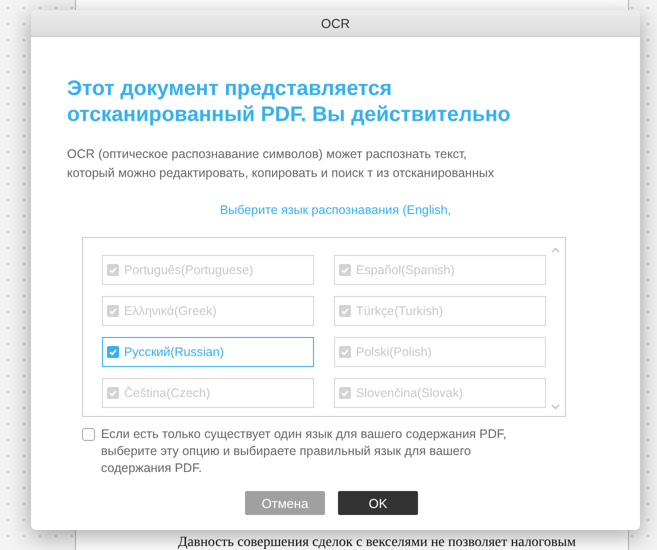  What do you see at coordinates (304, 451) in the screenshot?
I see `option-label: Если есть только существует один язык для вашего содержания PDF, выберите эту опцию и выбираете правильный язык для вашего содержания PDF.` at bounding box center [304, 451].